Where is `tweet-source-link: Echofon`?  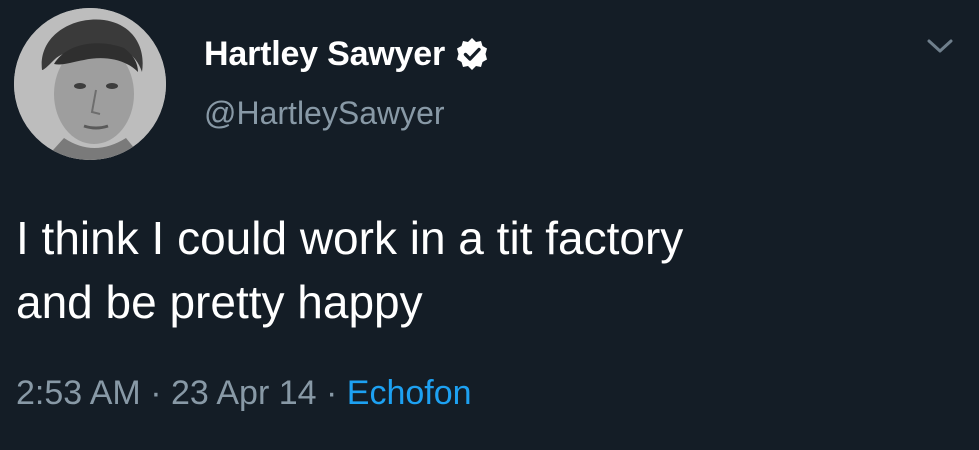
tweet-source-link: Echofon is located at coordinates (409, 393).